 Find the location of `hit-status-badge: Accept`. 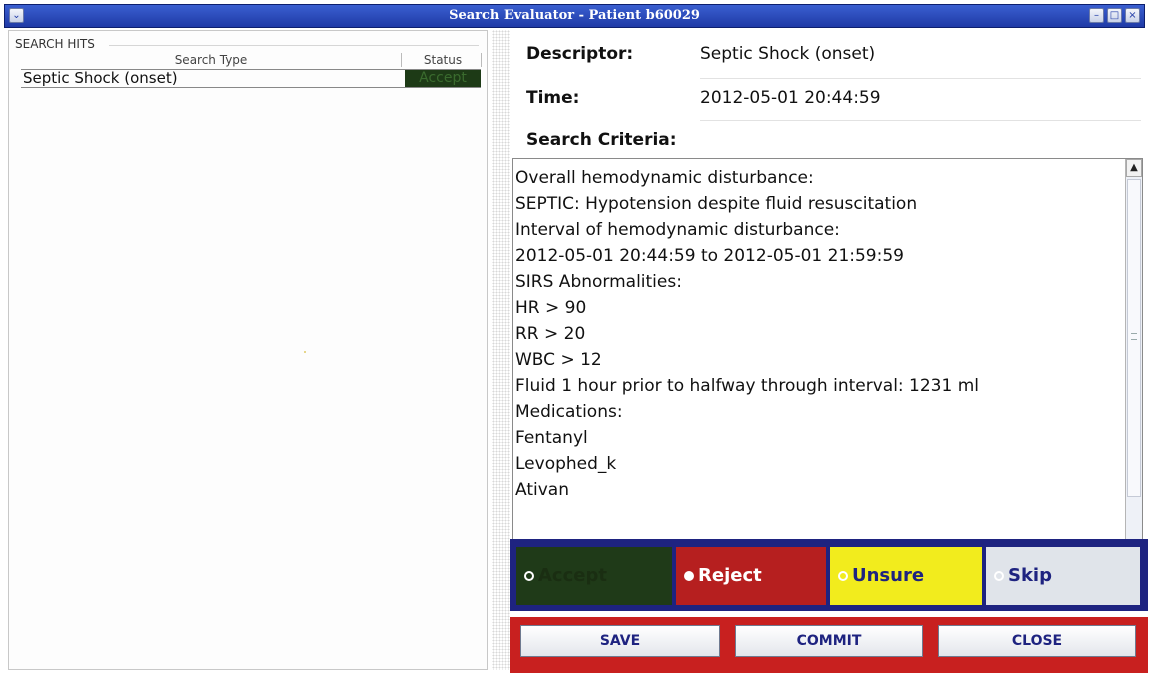

hit-status-badge: Accept is located at coordinates (443, 78).